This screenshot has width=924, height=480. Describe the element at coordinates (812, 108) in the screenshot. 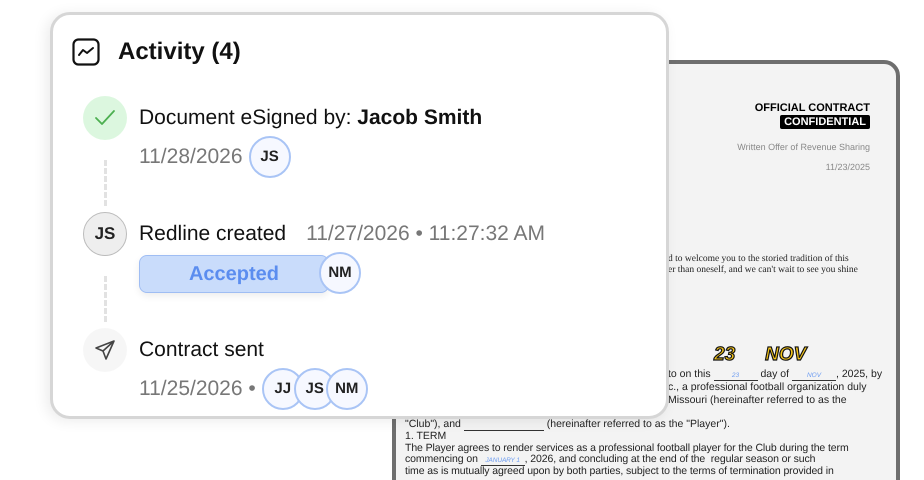

I see `document-heading: OFFICIAL CONTRACT` at that location.